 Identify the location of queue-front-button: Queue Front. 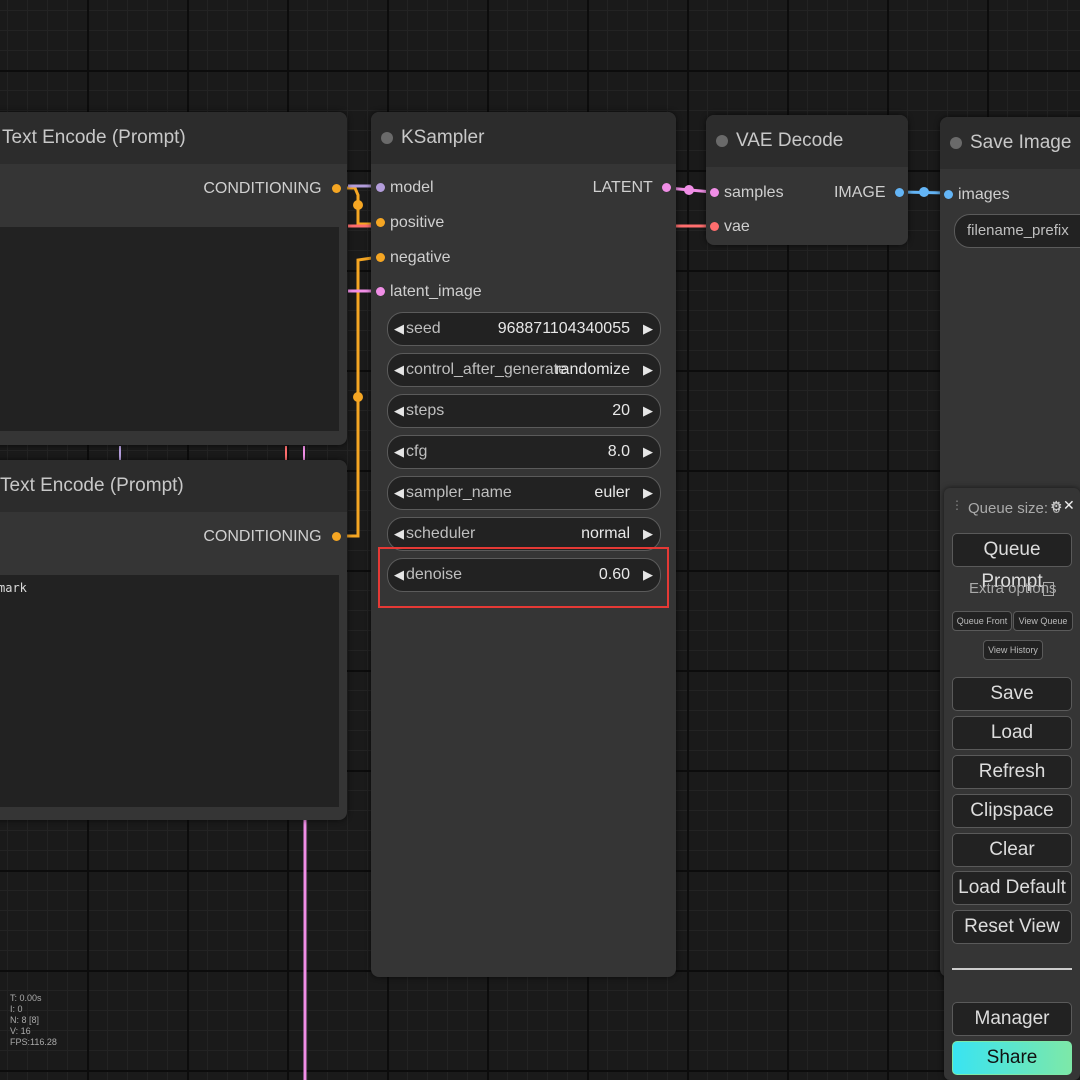
(982, 621).